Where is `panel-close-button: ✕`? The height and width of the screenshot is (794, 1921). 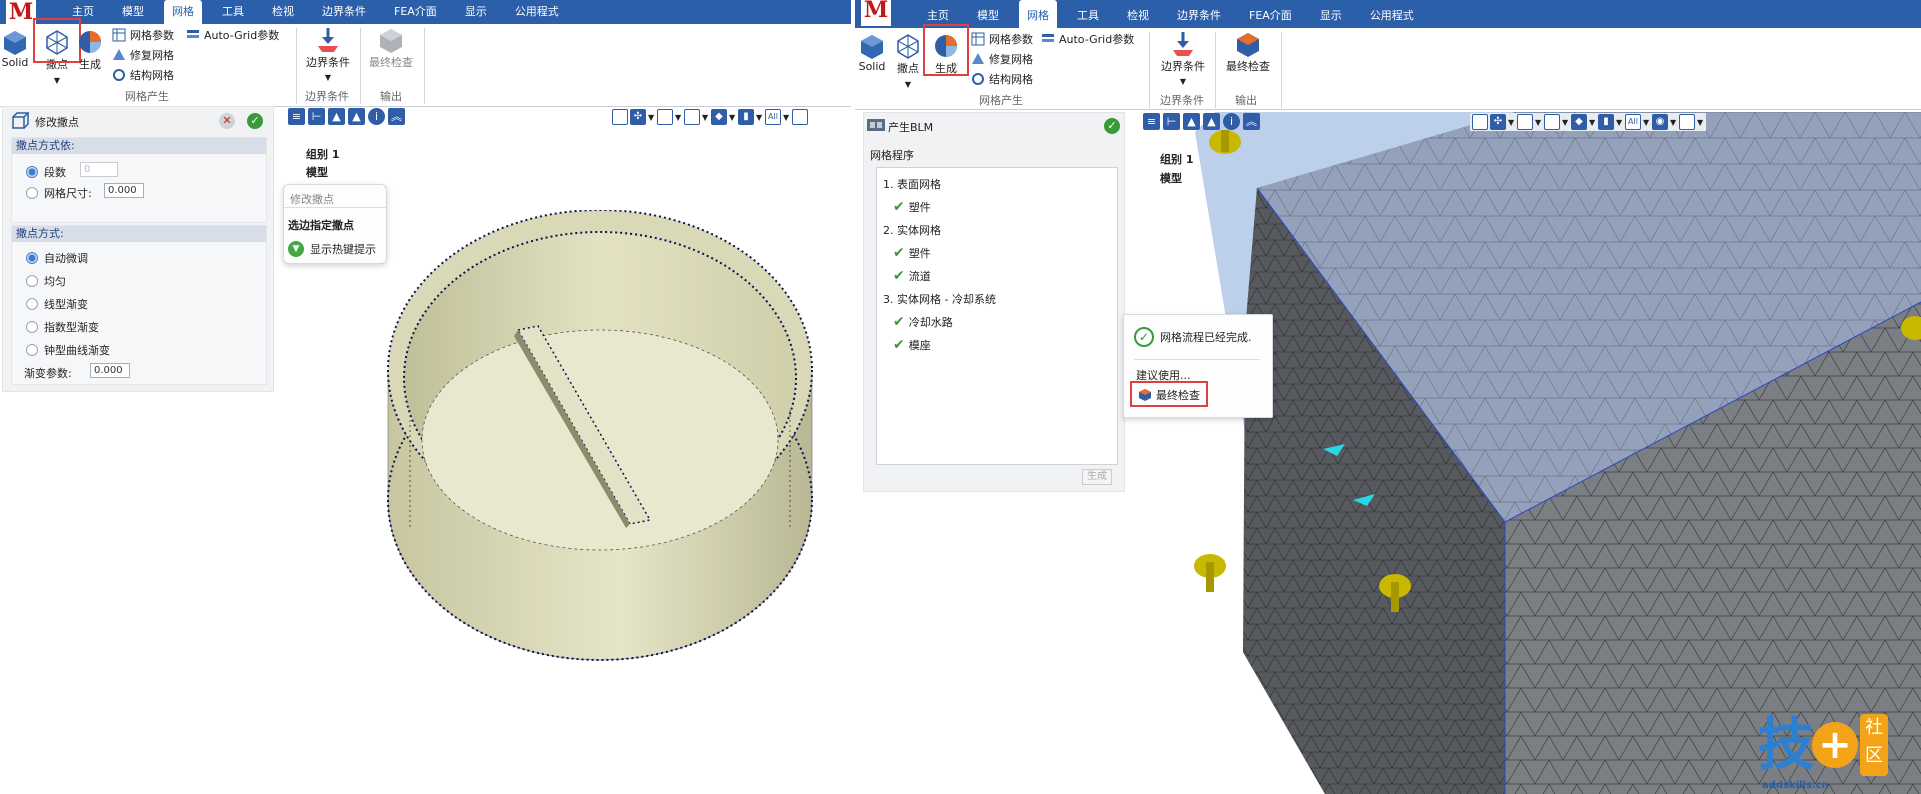
panel-close-button: ✕ is located at coordinates (227, 121).